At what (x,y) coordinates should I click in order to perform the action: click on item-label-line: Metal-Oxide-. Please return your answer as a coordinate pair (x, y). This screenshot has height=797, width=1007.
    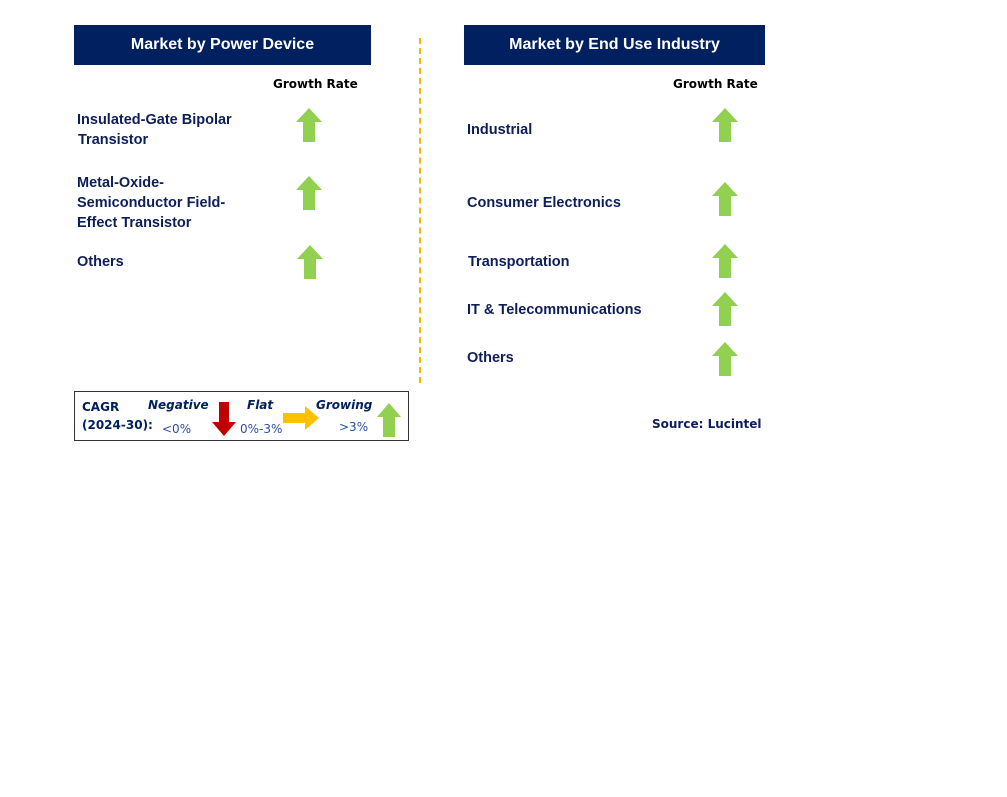
    Looking at the image, I should click on (121, 183).